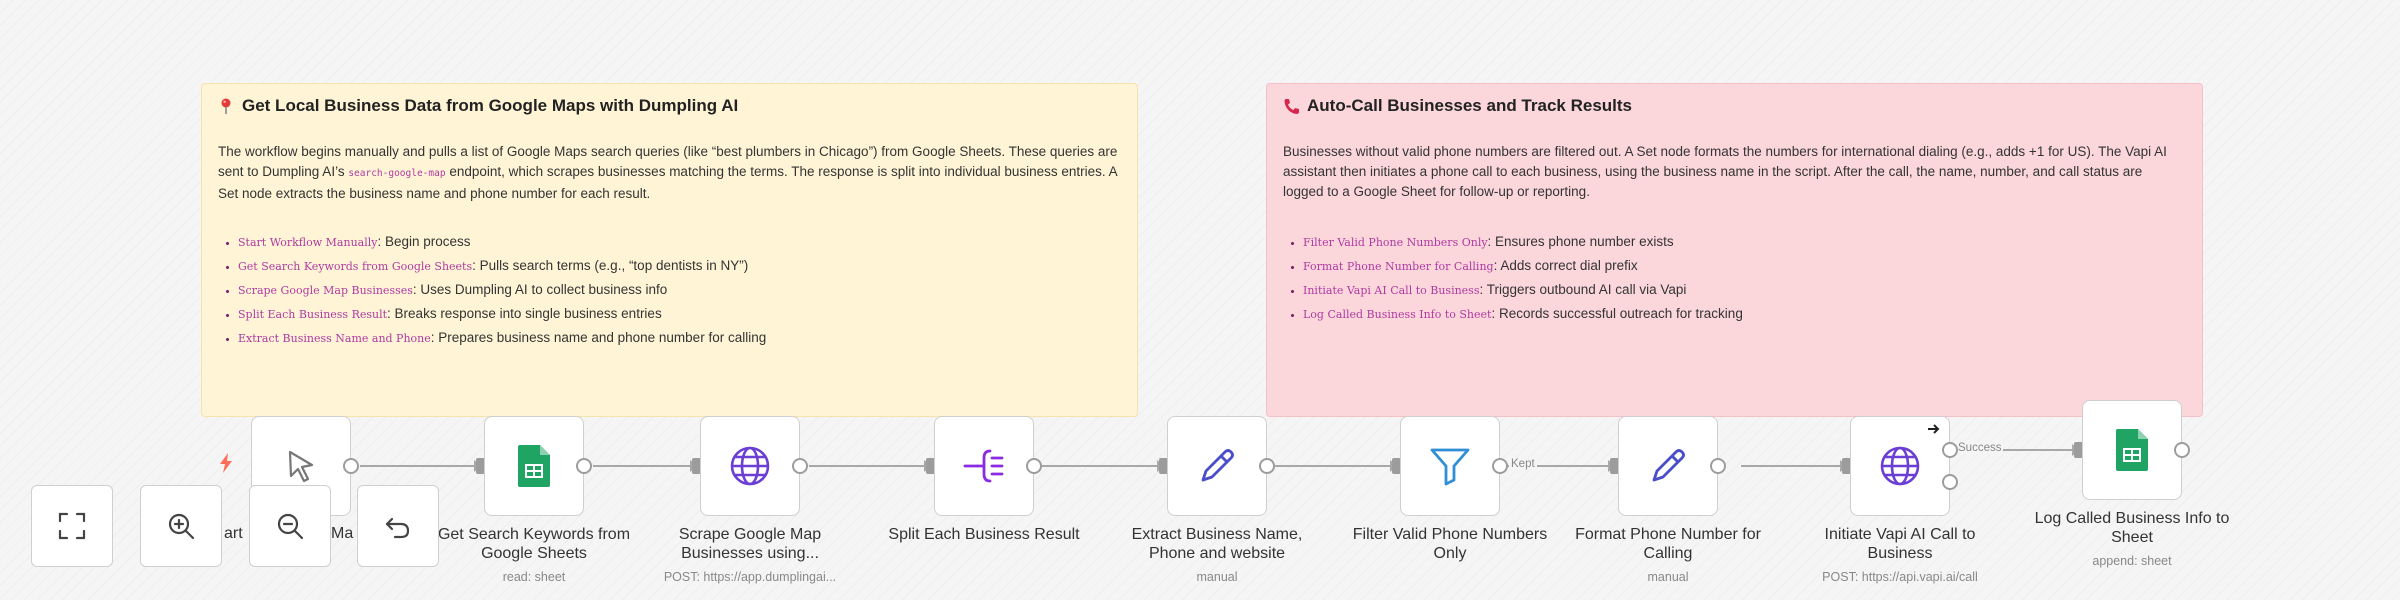  I want to click on zoom-in-icon, so click(181, 526).